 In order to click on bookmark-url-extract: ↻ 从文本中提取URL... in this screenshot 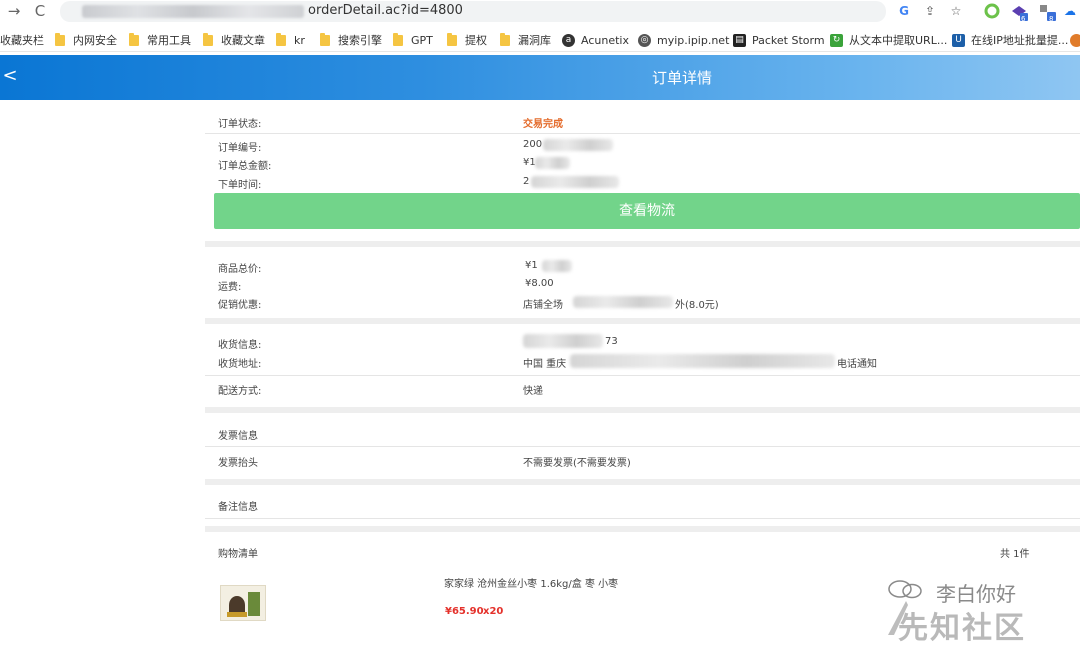, I will do `click(888, 40)`.